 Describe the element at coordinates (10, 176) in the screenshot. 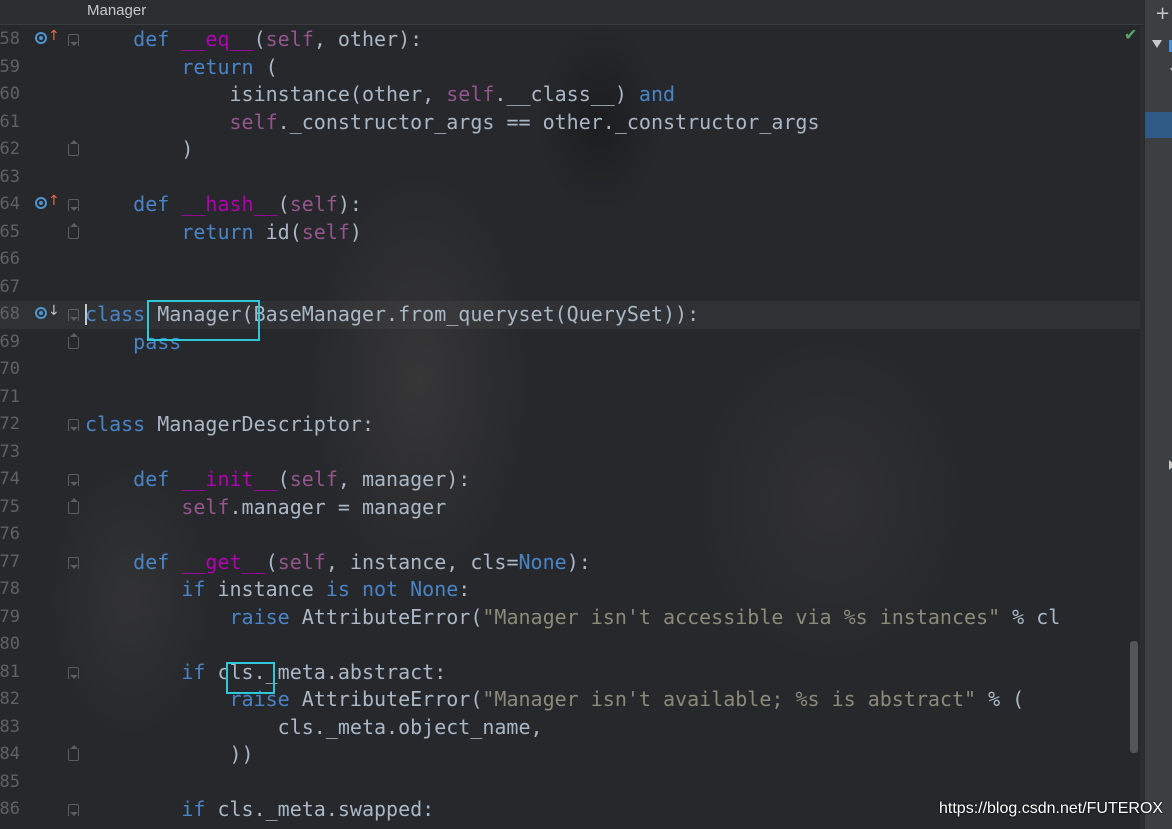

I see `line-number: 63` at that location.